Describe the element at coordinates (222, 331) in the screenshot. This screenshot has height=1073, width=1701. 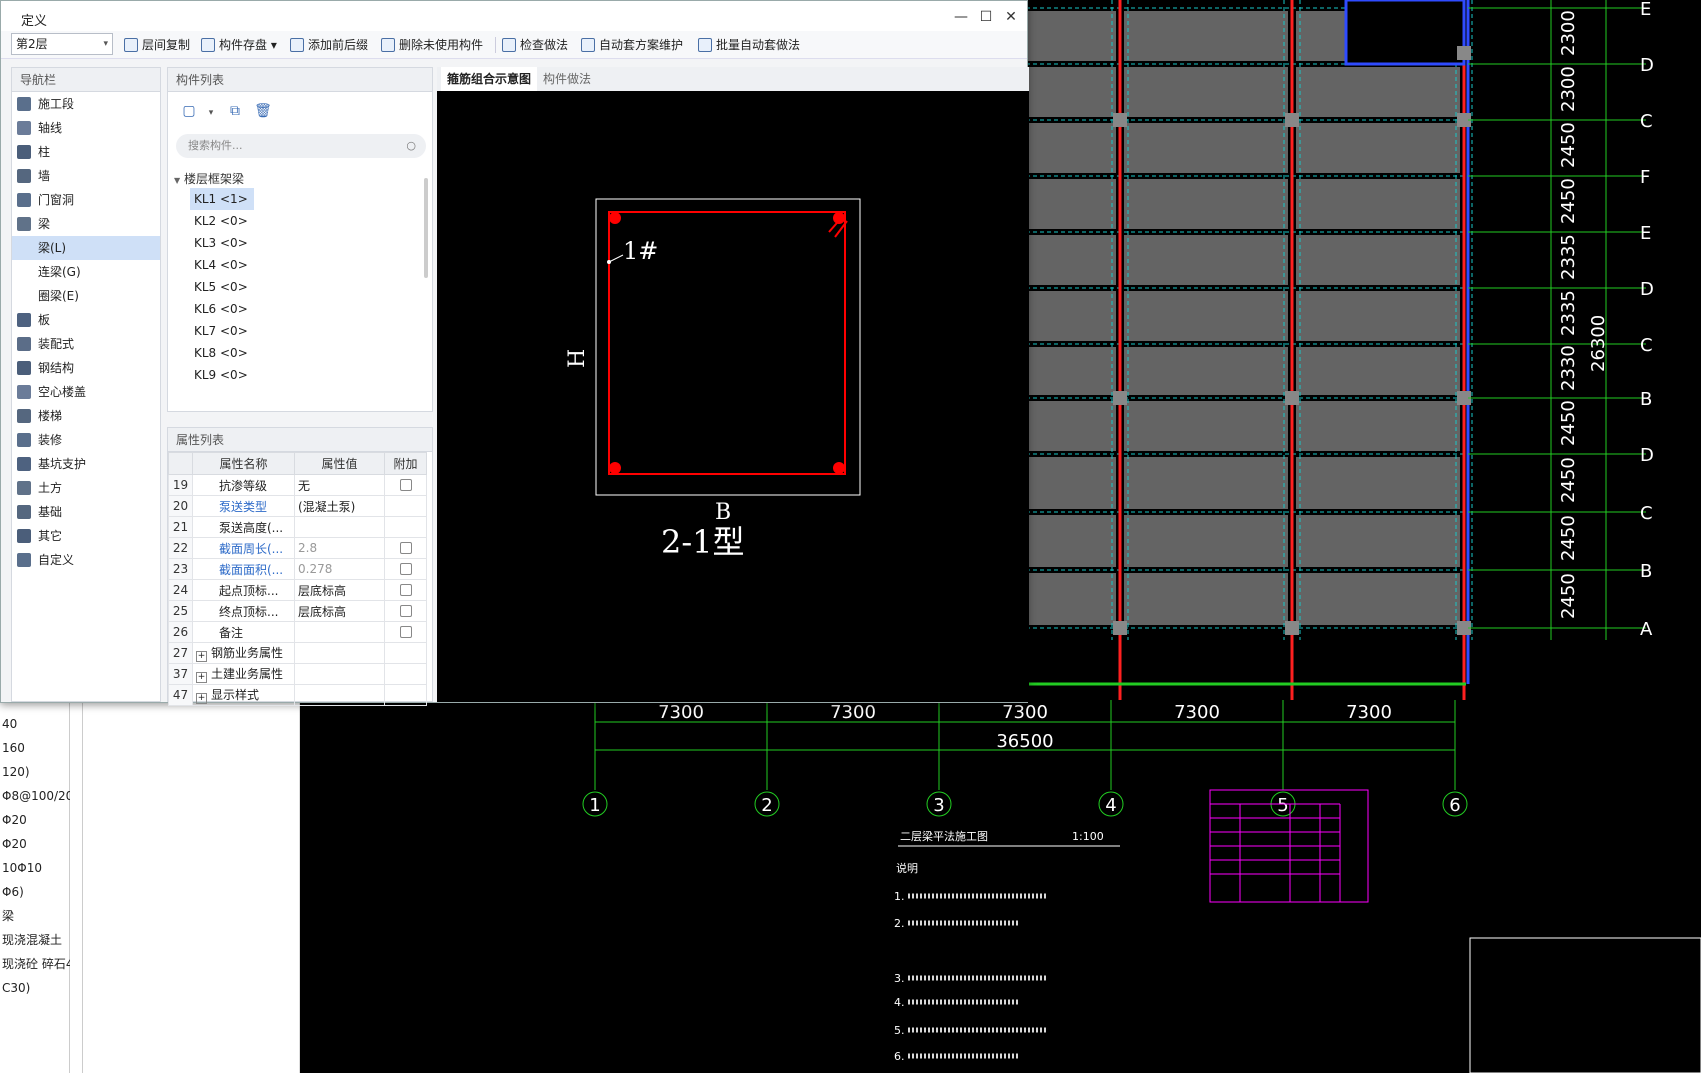
I see `component-item: KL7 <0>` at that location.